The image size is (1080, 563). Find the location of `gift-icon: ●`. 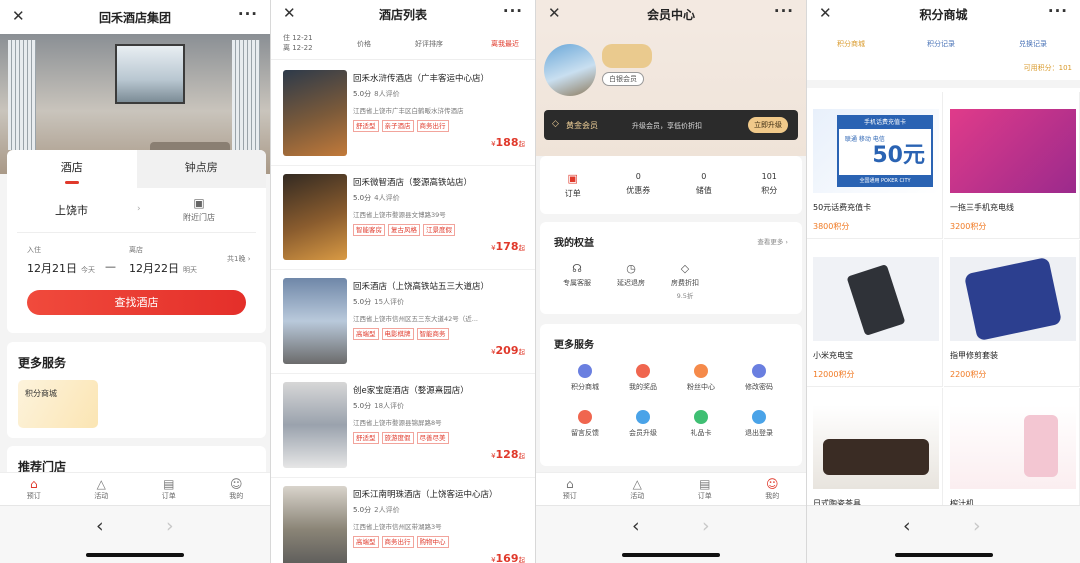

gift-icon: ● is located at coordinates (701, 417).